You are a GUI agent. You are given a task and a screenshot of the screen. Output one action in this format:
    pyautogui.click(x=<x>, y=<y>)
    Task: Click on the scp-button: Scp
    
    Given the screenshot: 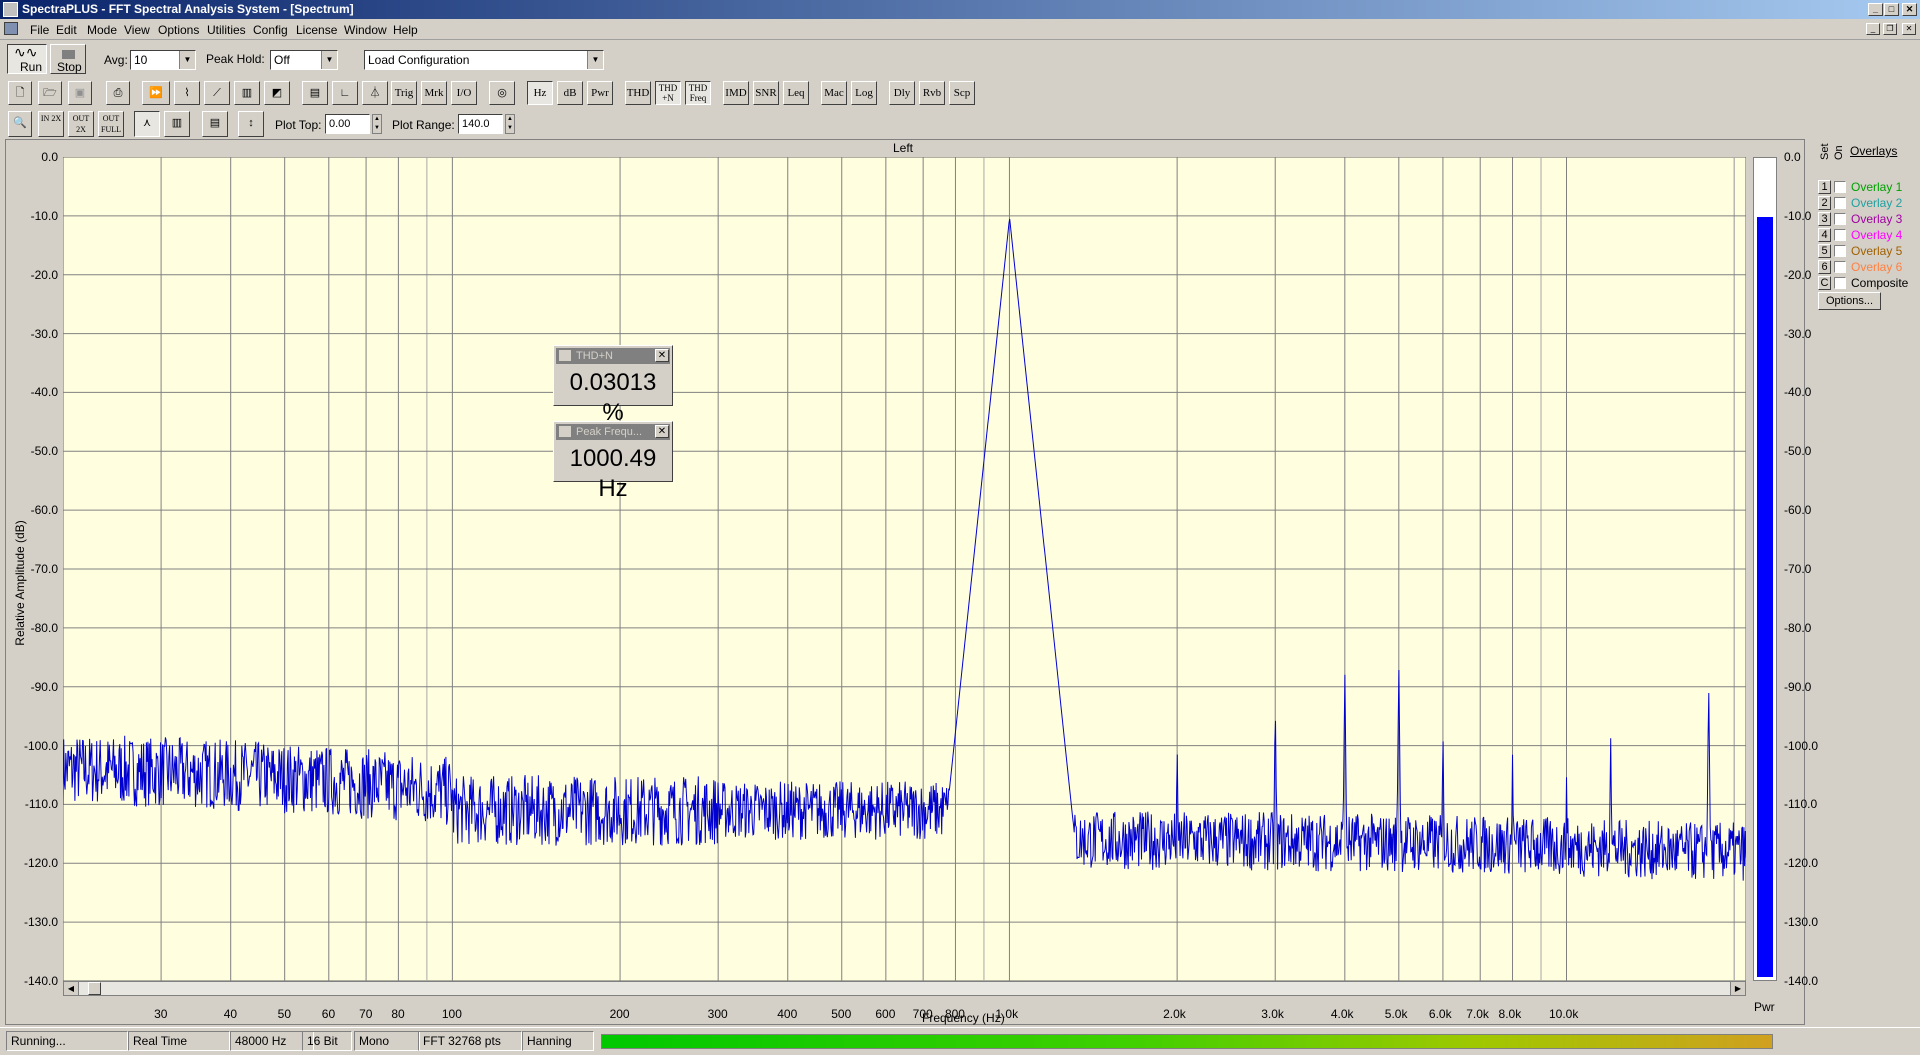 What is the action you would take?
    pyautogui.click(x=962, y=93)
    